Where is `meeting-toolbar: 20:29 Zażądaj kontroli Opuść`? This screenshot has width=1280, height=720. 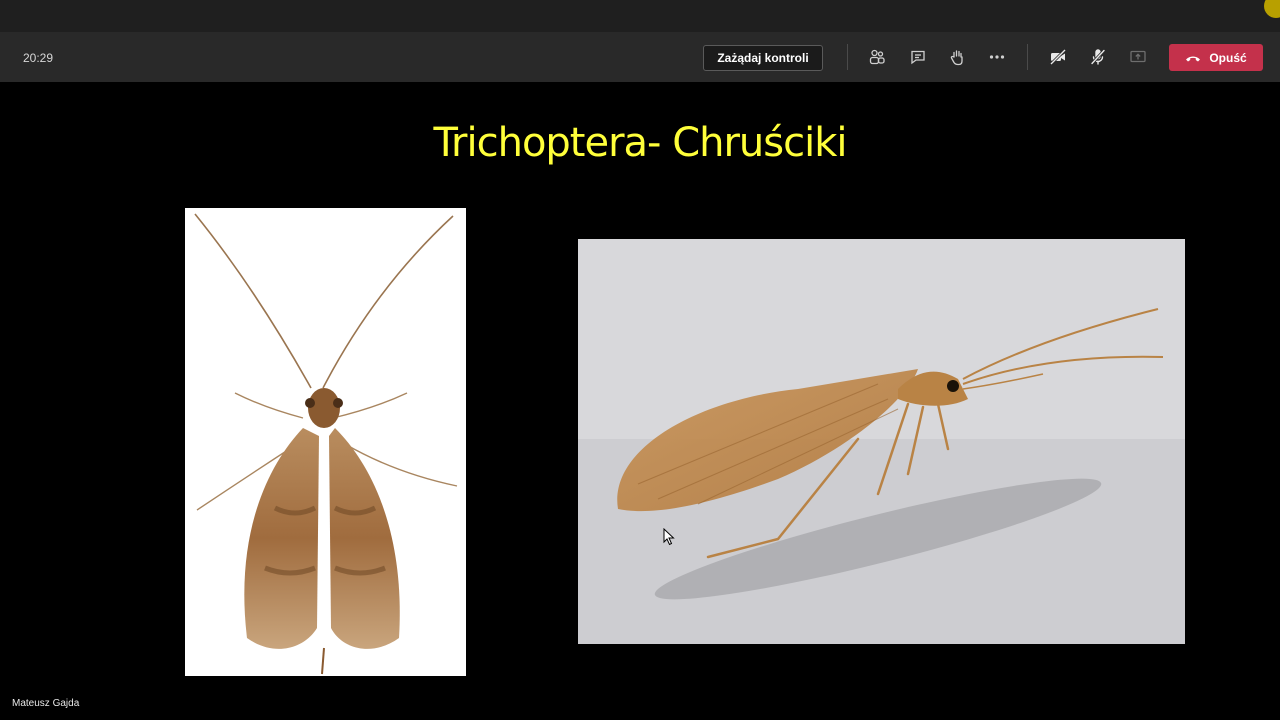
meeting-toolbar: 20:29 Zażądaj kontroli Opuść is located at coordinates (640, 57).